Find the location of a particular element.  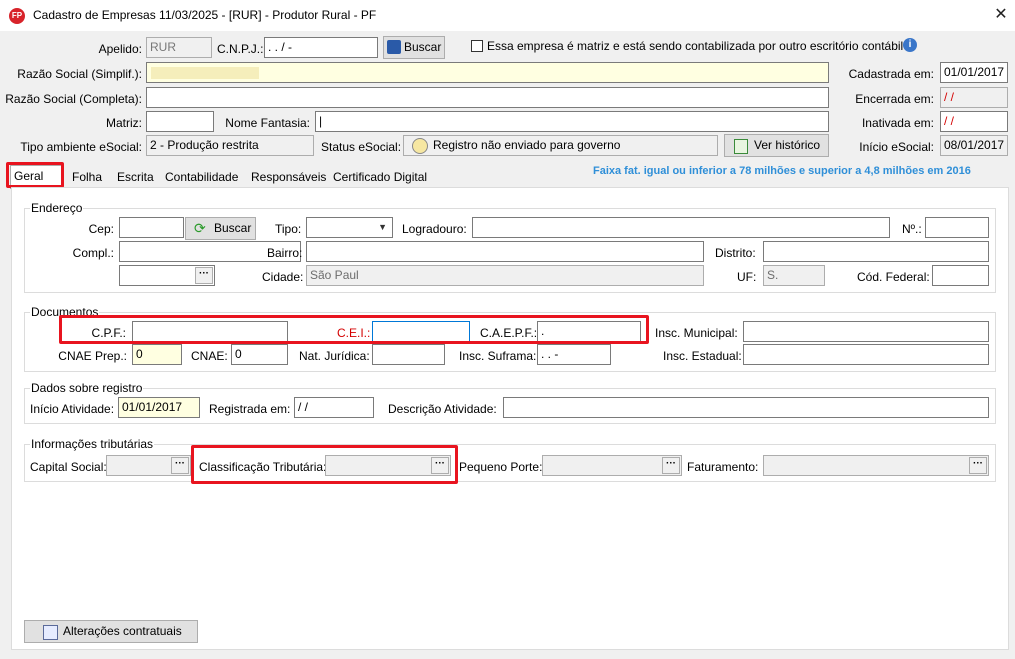

tab-escrita-label: Escrita is located at coordinates (135, 177).